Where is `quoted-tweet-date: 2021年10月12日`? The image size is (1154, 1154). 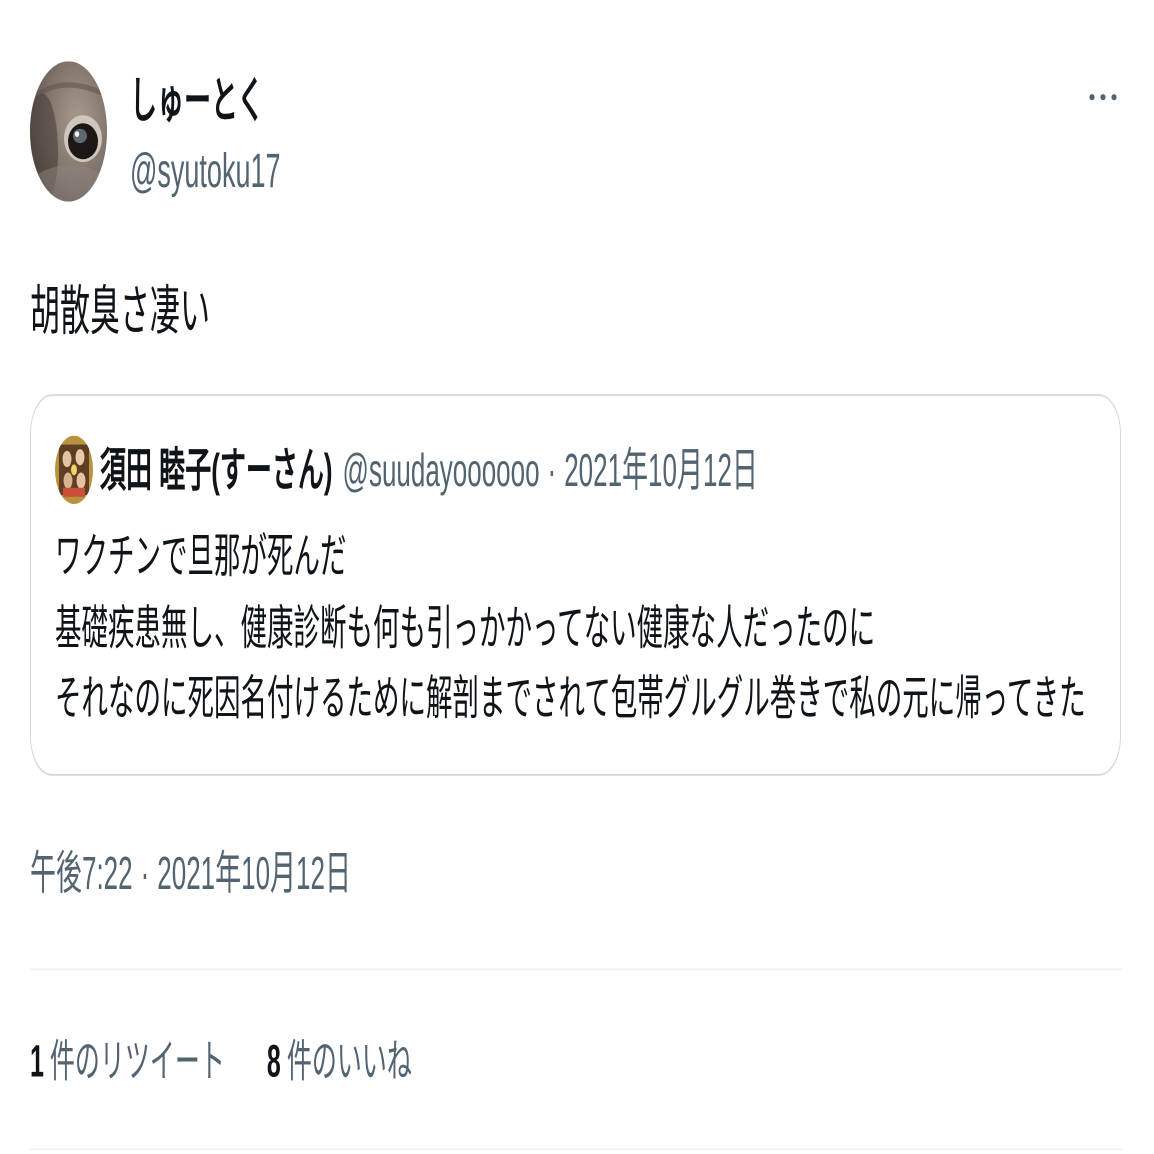 quoted-tweet-date: 2021年10月12日 is located at coordinates (661, 469).